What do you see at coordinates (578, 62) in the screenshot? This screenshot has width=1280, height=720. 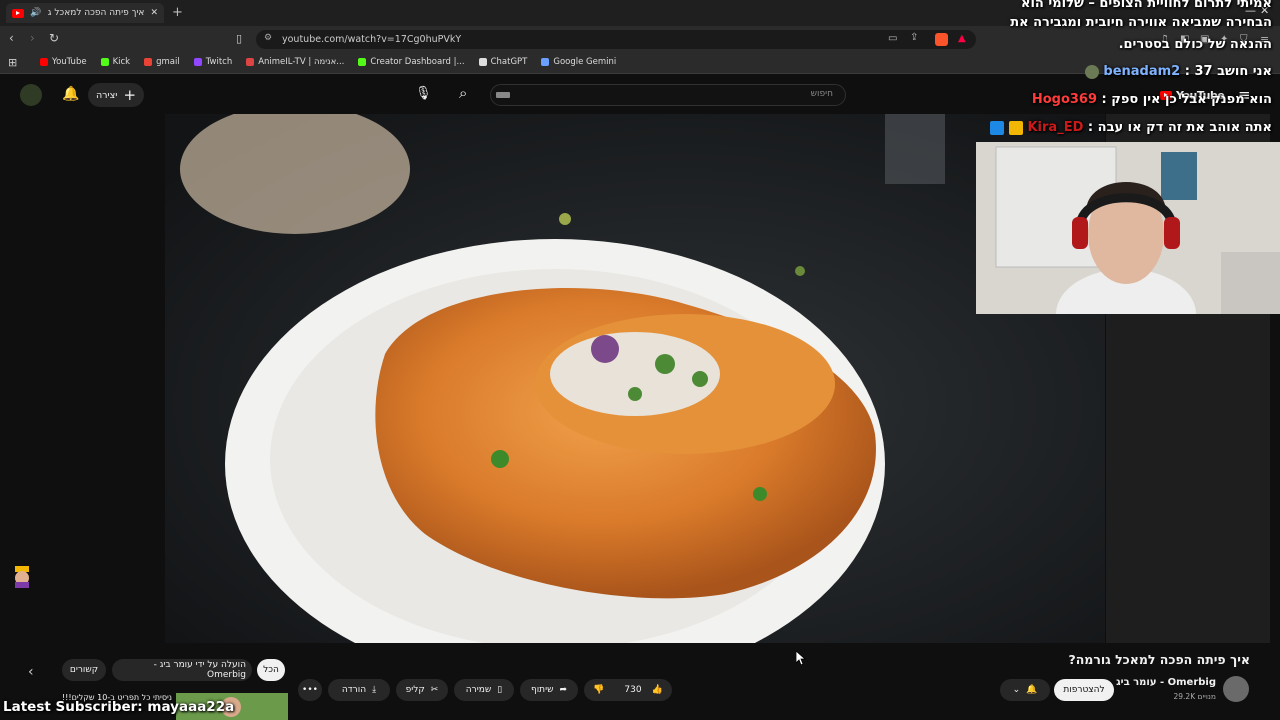 I see `bookmark-item: Google Gemini` at bounding box center [578, 62].